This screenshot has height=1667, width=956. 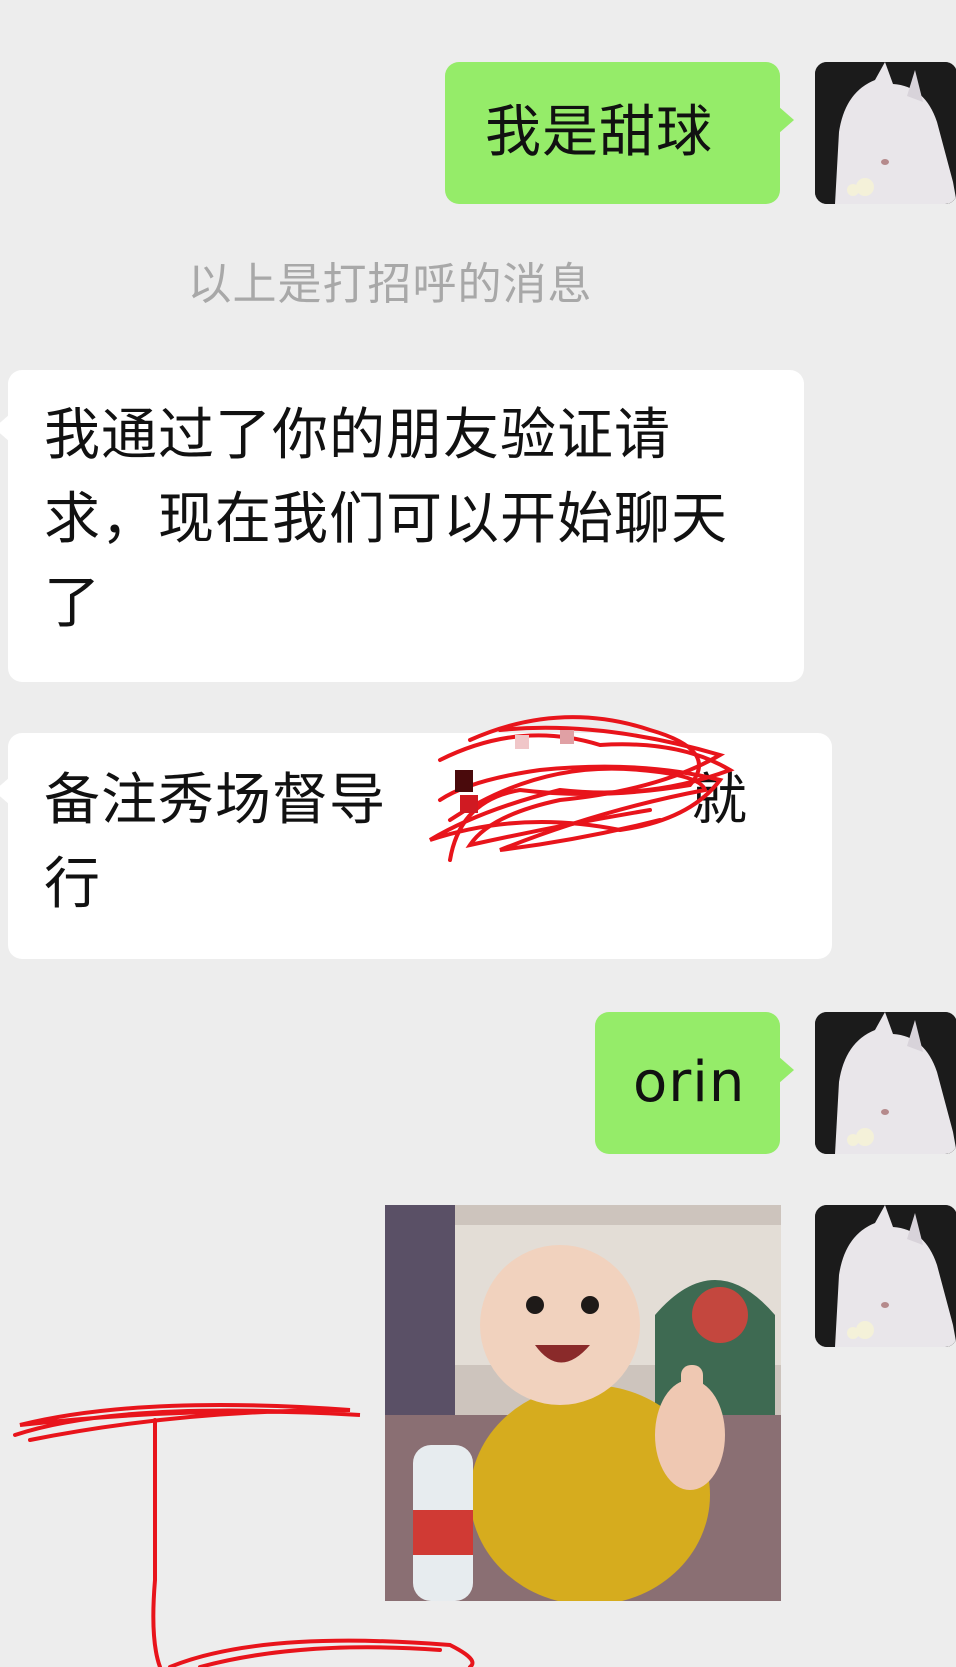 What do you see at coordinates (599, 132) in the screenshot?
I see `message-text: 我是甜球` at bounding box center [599, 132].